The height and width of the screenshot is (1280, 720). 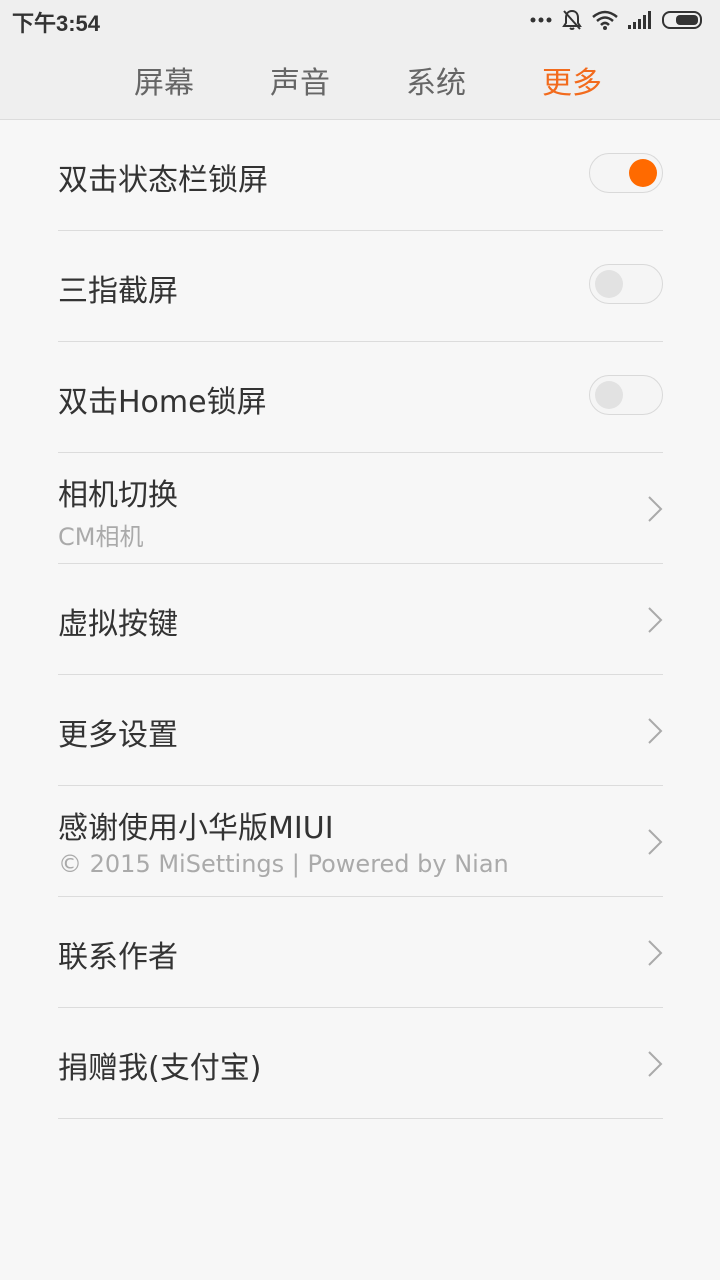 What do you see at coordinates (118, 957) in the screenshot?
I see `setting-title: 联系作者` at bounding box center [118, 957].